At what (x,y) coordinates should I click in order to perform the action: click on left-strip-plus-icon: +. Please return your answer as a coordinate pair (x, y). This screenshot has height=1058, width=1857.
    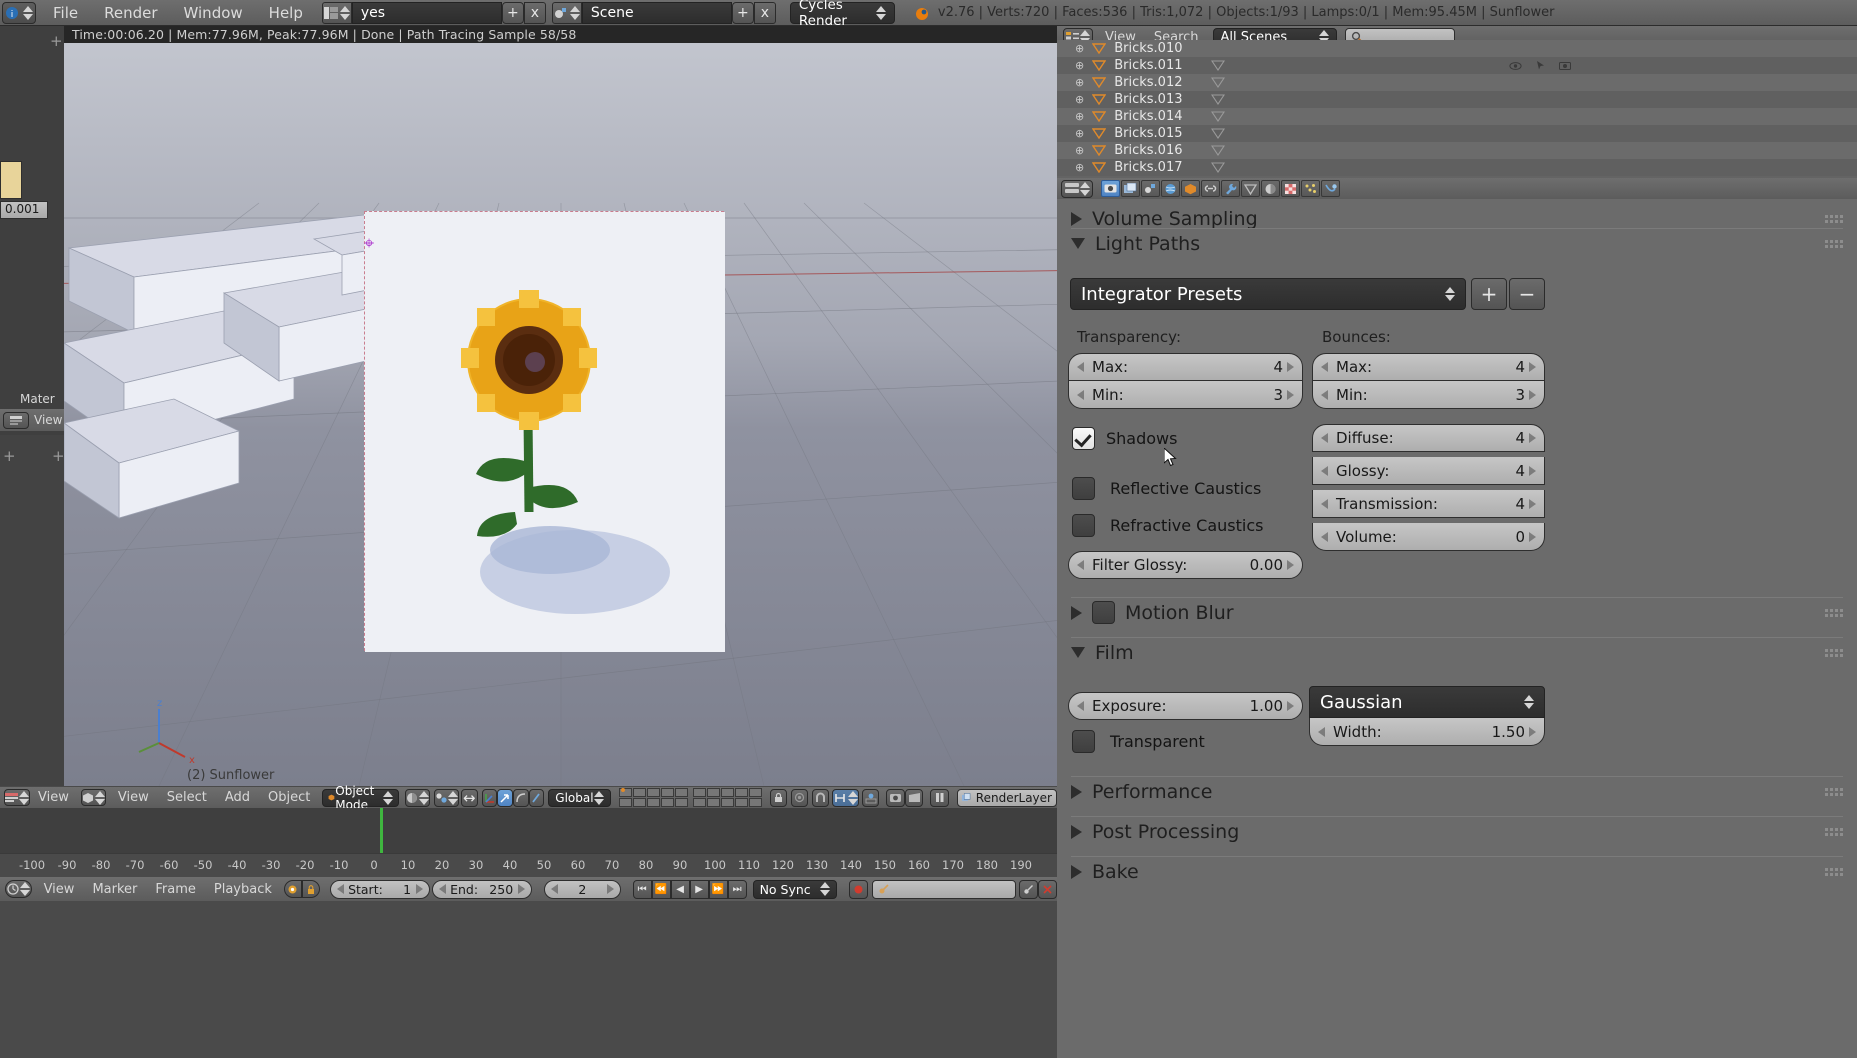
    Looking at the image, I should click on (56, 41).